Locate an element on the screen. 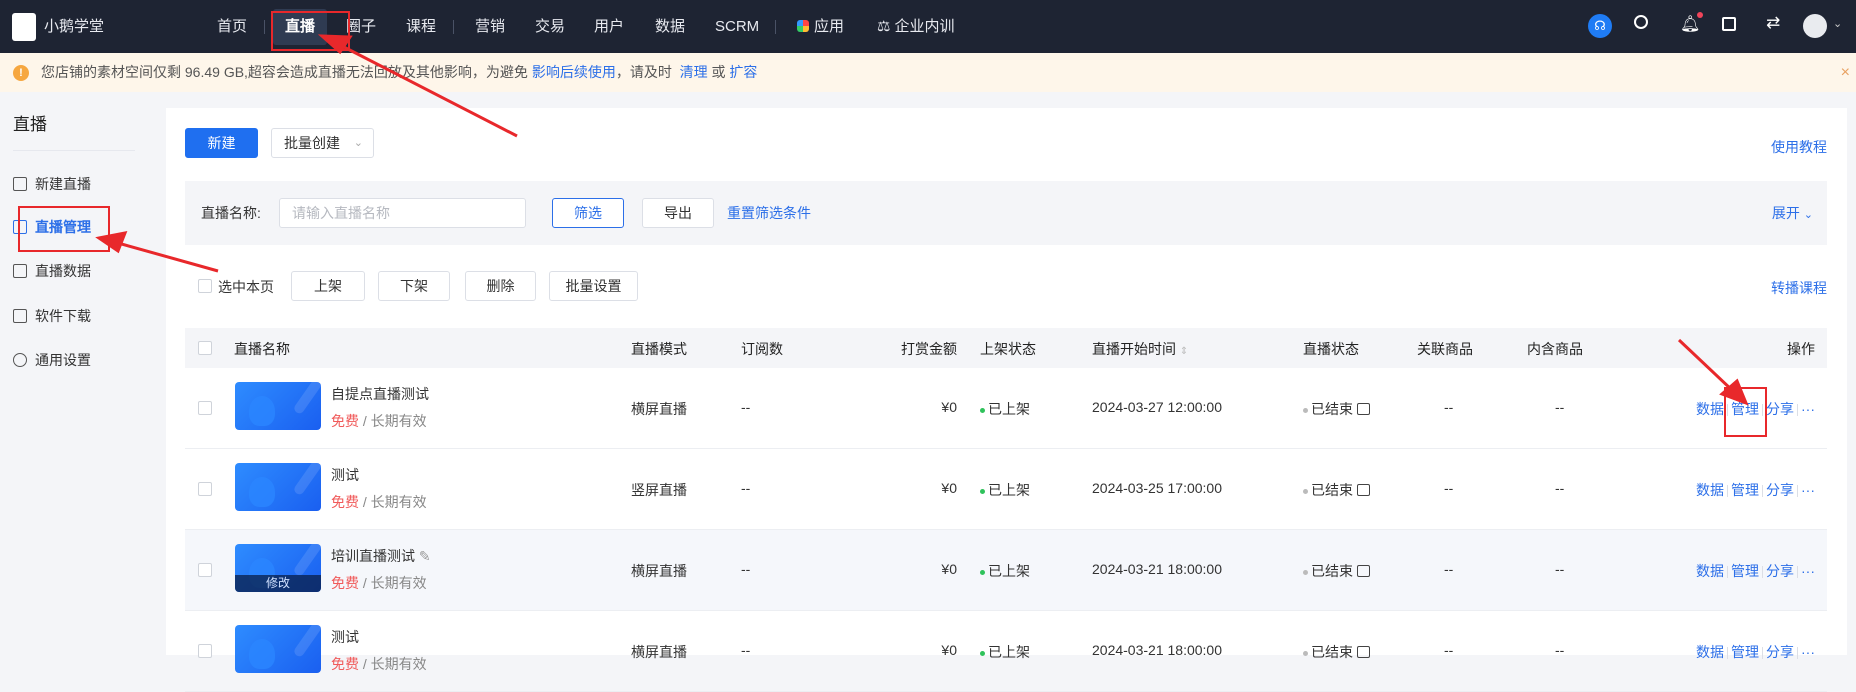  arrow-head is located at coordinates (111, 242).